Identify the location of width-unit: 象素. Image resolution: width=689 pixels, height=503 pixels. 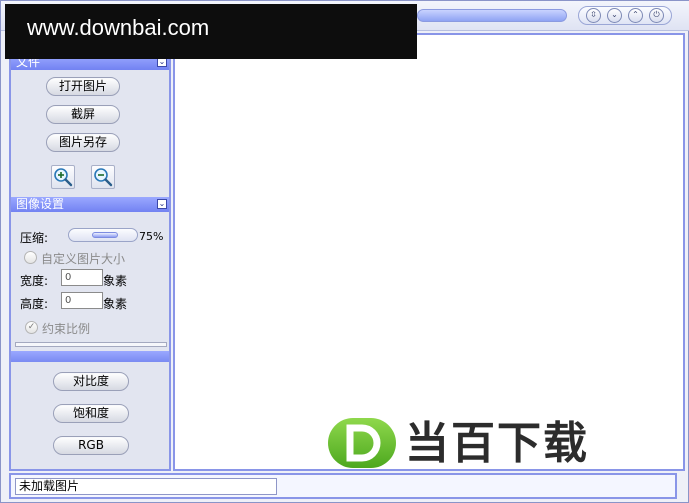
(115, 281).